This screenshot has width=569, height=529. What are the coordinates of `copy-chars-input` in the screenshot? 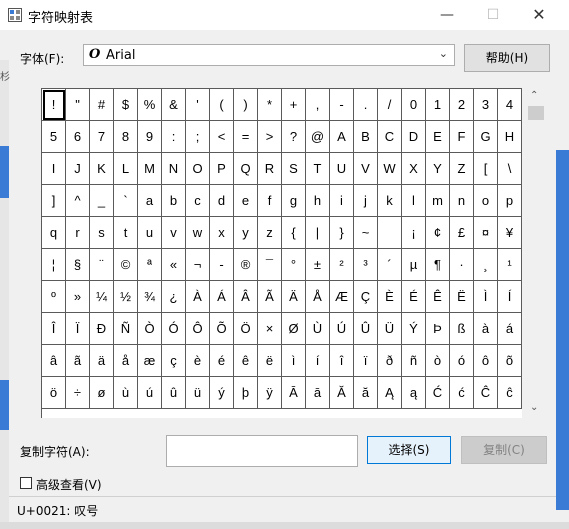 It's located at (262, 451).